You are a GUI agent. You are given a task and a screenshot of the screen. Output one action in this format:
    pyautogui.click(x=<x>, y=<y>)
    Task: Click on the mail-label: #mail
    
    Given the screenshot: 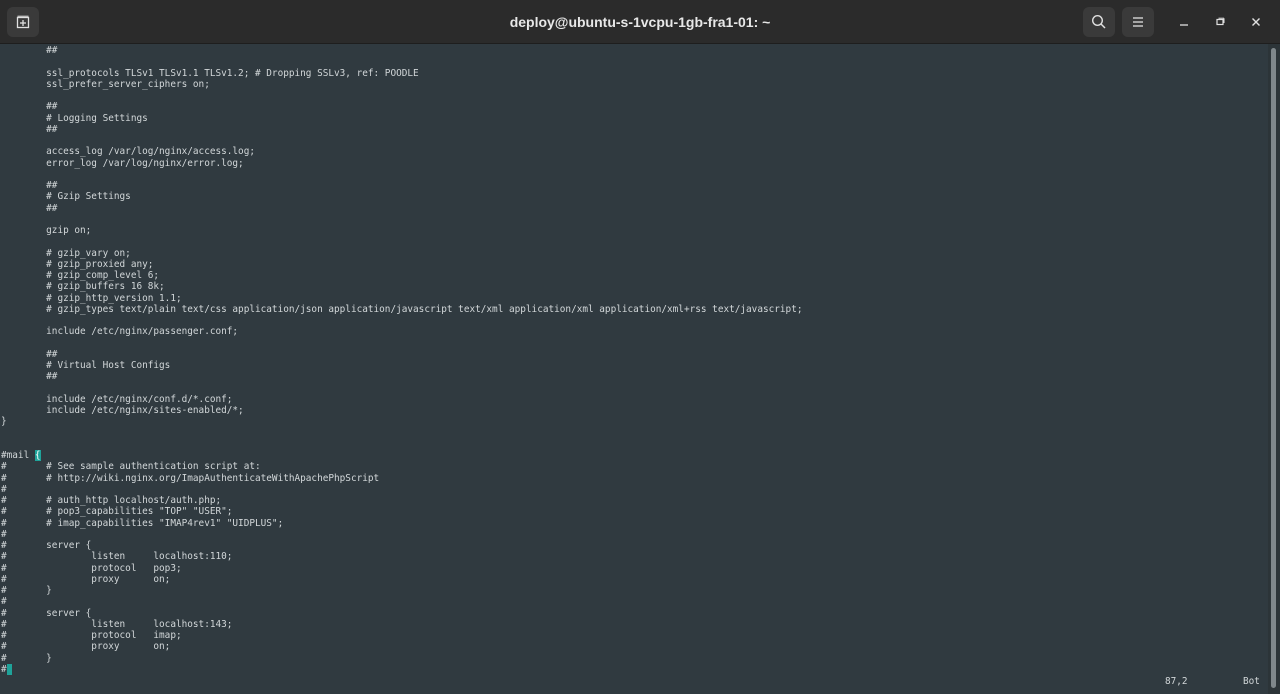 What is the action you would take?
    pyautogui.click(x=18, y=455)
    